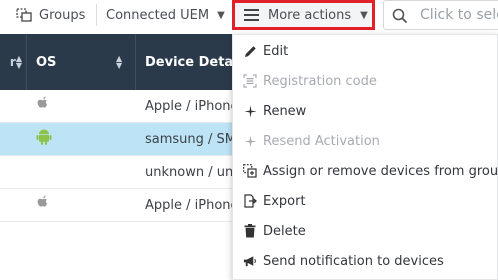  I want to click on device-details-header-label: Device Details, so click(190, 62).